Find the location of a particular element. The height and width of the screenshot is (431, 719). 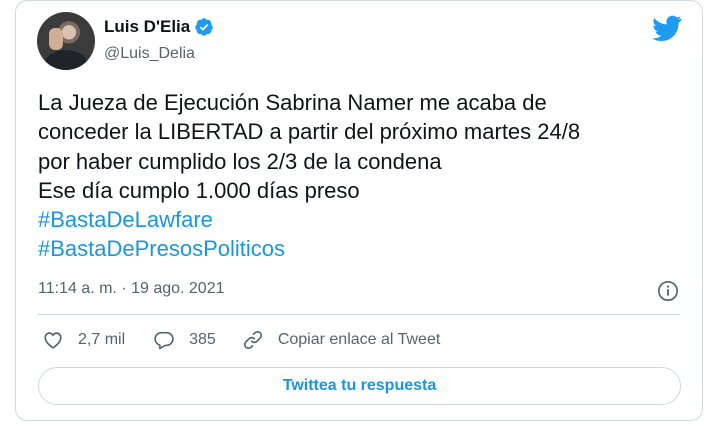

reply-button: 385 is located at coordinates (184, 340).